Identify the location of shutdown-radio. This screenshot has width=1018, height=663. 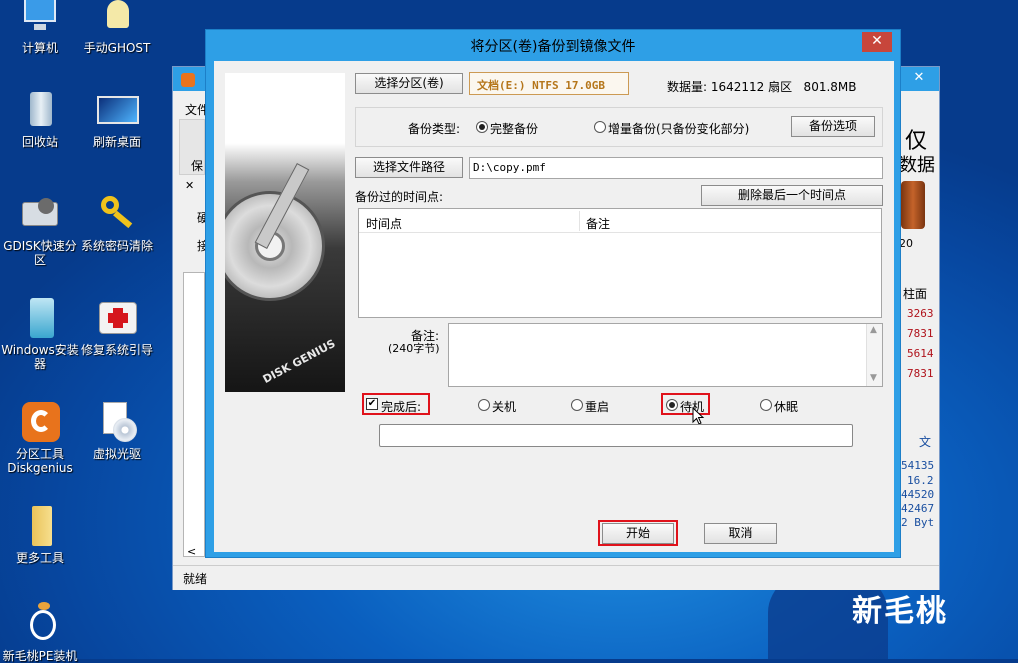
(484, 405).